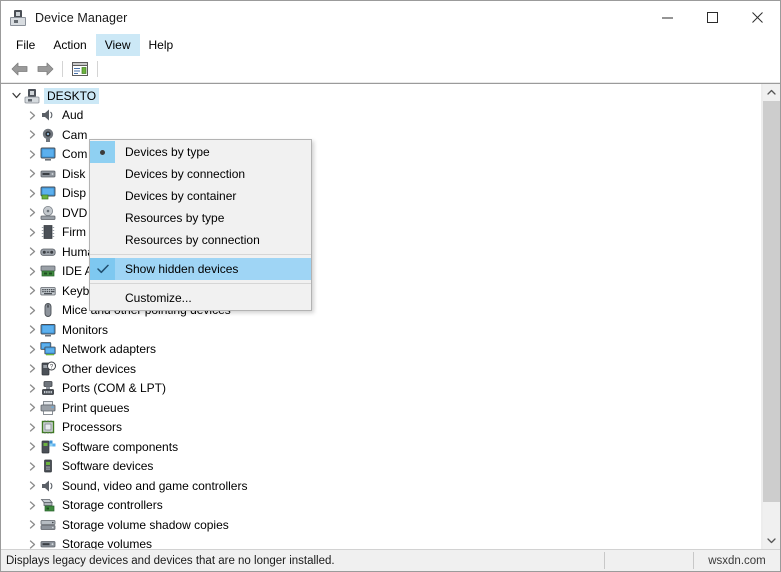  What do you see at coordinates (85, 329) in the screenshot?
I see `tree-item-label: Monitors` at bounding box center [85, 329].